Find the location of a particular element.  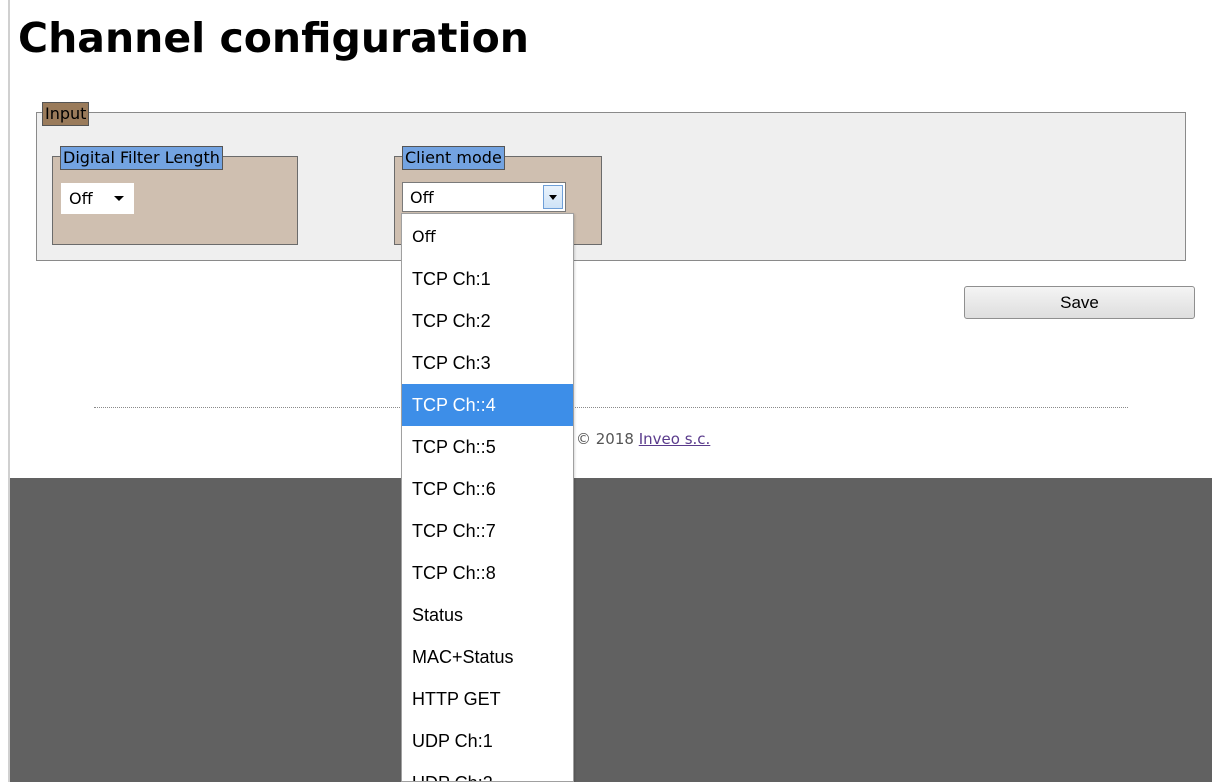

digital-filter-value: Off is located at coordinates (81, 198).